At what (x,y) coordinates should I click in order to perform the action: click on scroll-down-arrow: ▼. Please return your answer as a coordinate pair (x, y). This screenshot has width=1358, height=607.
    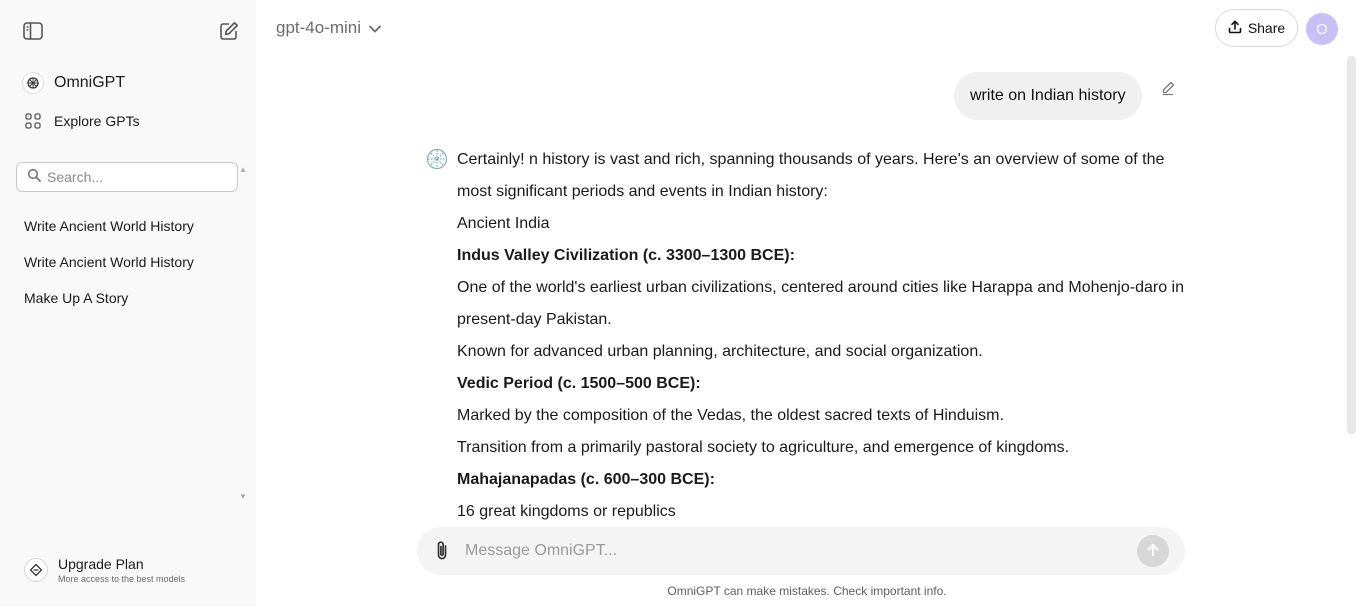
    Looking at the image, I should click on (243, 496).